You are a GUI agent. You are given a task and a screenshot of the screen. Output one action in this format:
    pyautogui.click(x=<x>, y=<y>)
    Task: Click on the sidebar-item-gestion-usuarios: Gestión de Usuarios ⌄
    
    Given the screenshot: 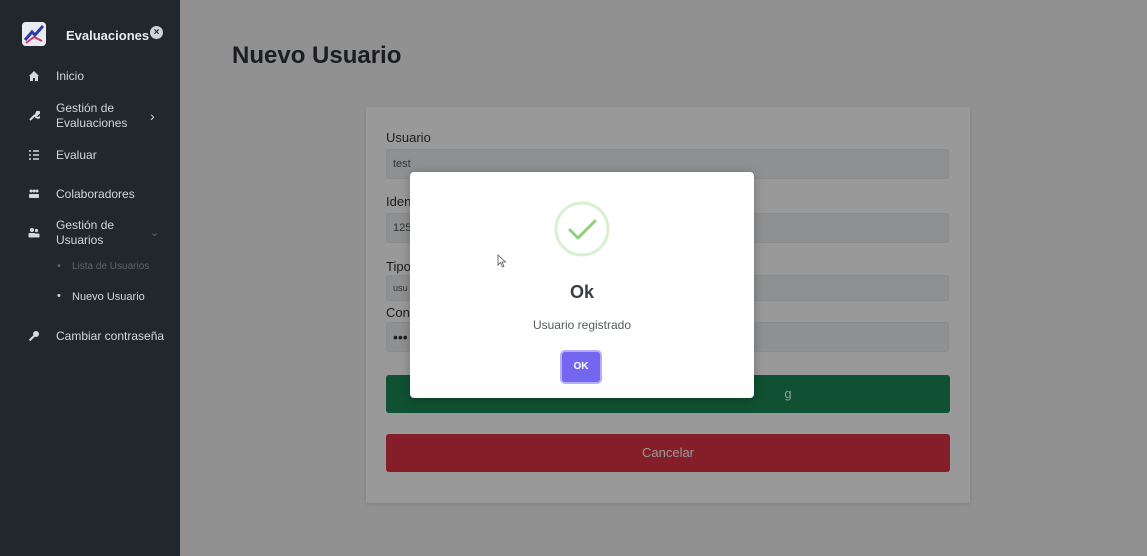 What is the action you would take?
    pyautogui.click(x=90, y=234)
    